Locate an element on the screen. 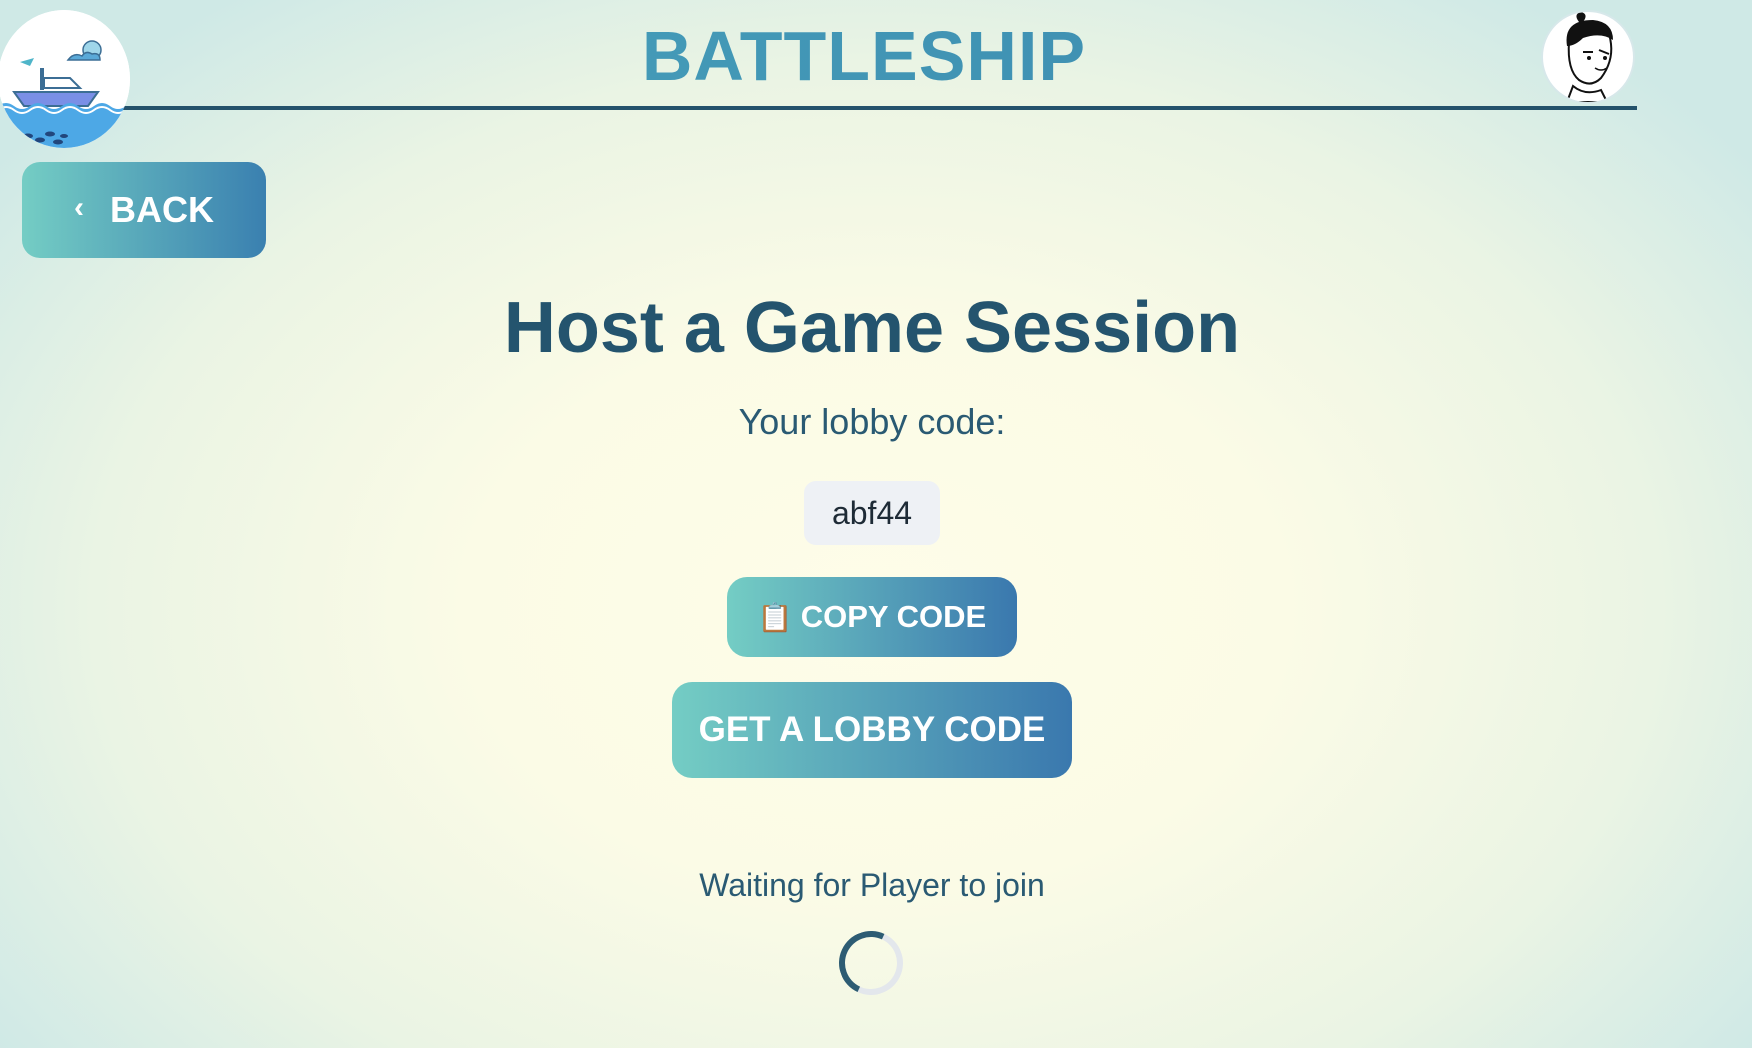  back-button: ‹ BACK is located at coordinates (144, 210).